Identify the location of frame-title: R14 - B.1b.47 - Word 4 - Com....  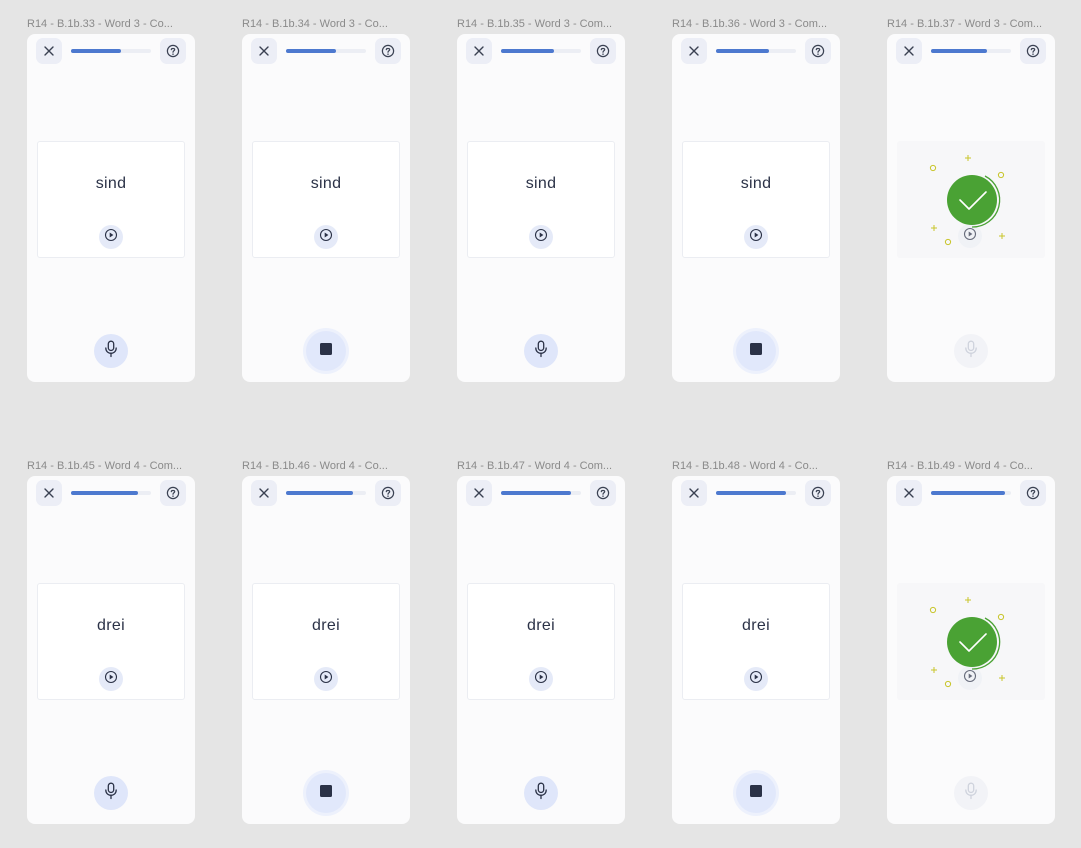
(535, 466).